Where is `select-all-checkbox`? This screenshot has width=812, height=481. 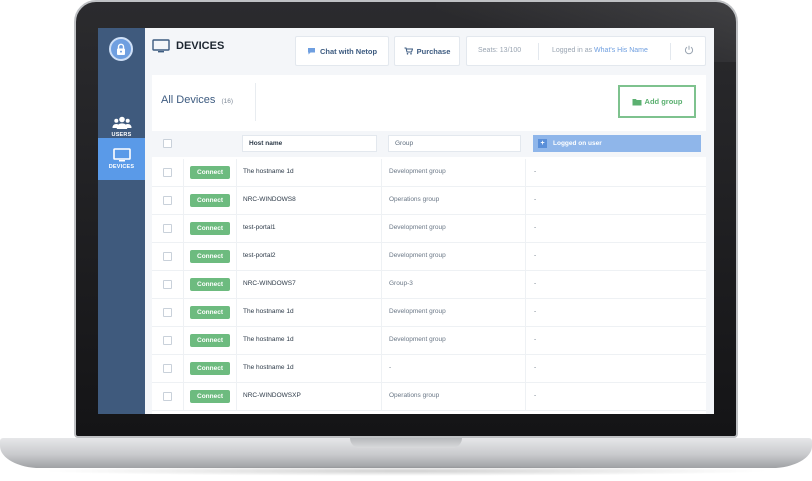
select-all-checkbox is located at coordinates (167, 143).